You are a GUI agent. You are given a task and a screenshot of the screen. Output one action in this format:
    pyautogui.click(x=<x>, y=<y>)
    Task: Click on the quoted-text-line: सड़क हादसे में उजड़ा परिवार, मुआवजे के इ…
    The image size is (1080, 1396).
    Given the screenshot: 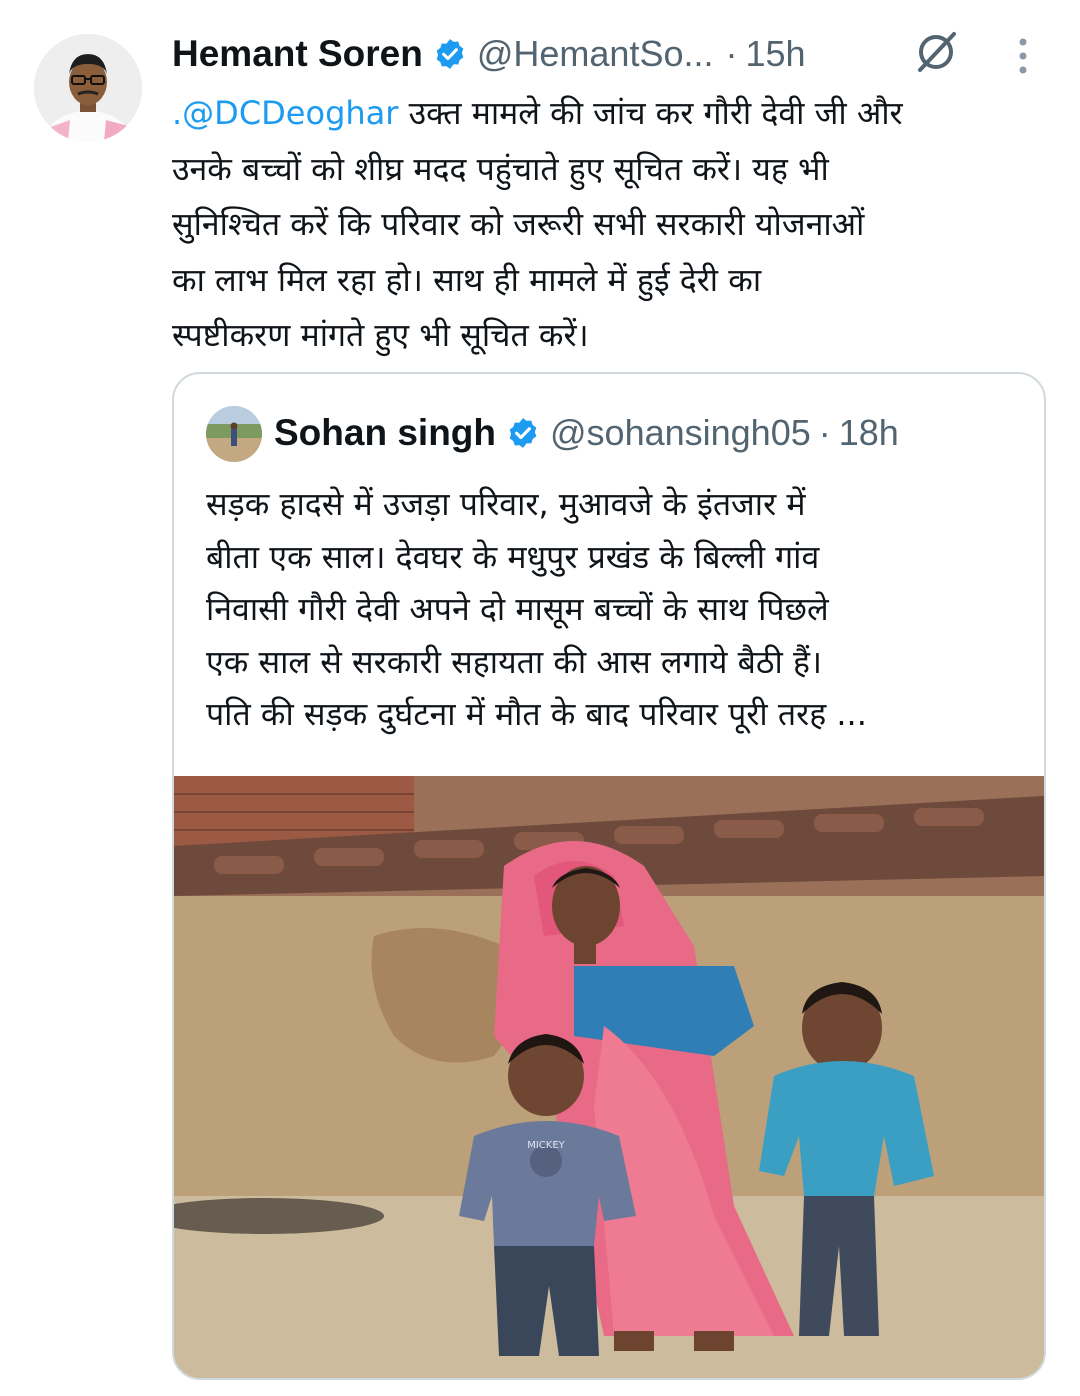 What is the action you would take?
    pyautogui.click(x=506, y=504)
    